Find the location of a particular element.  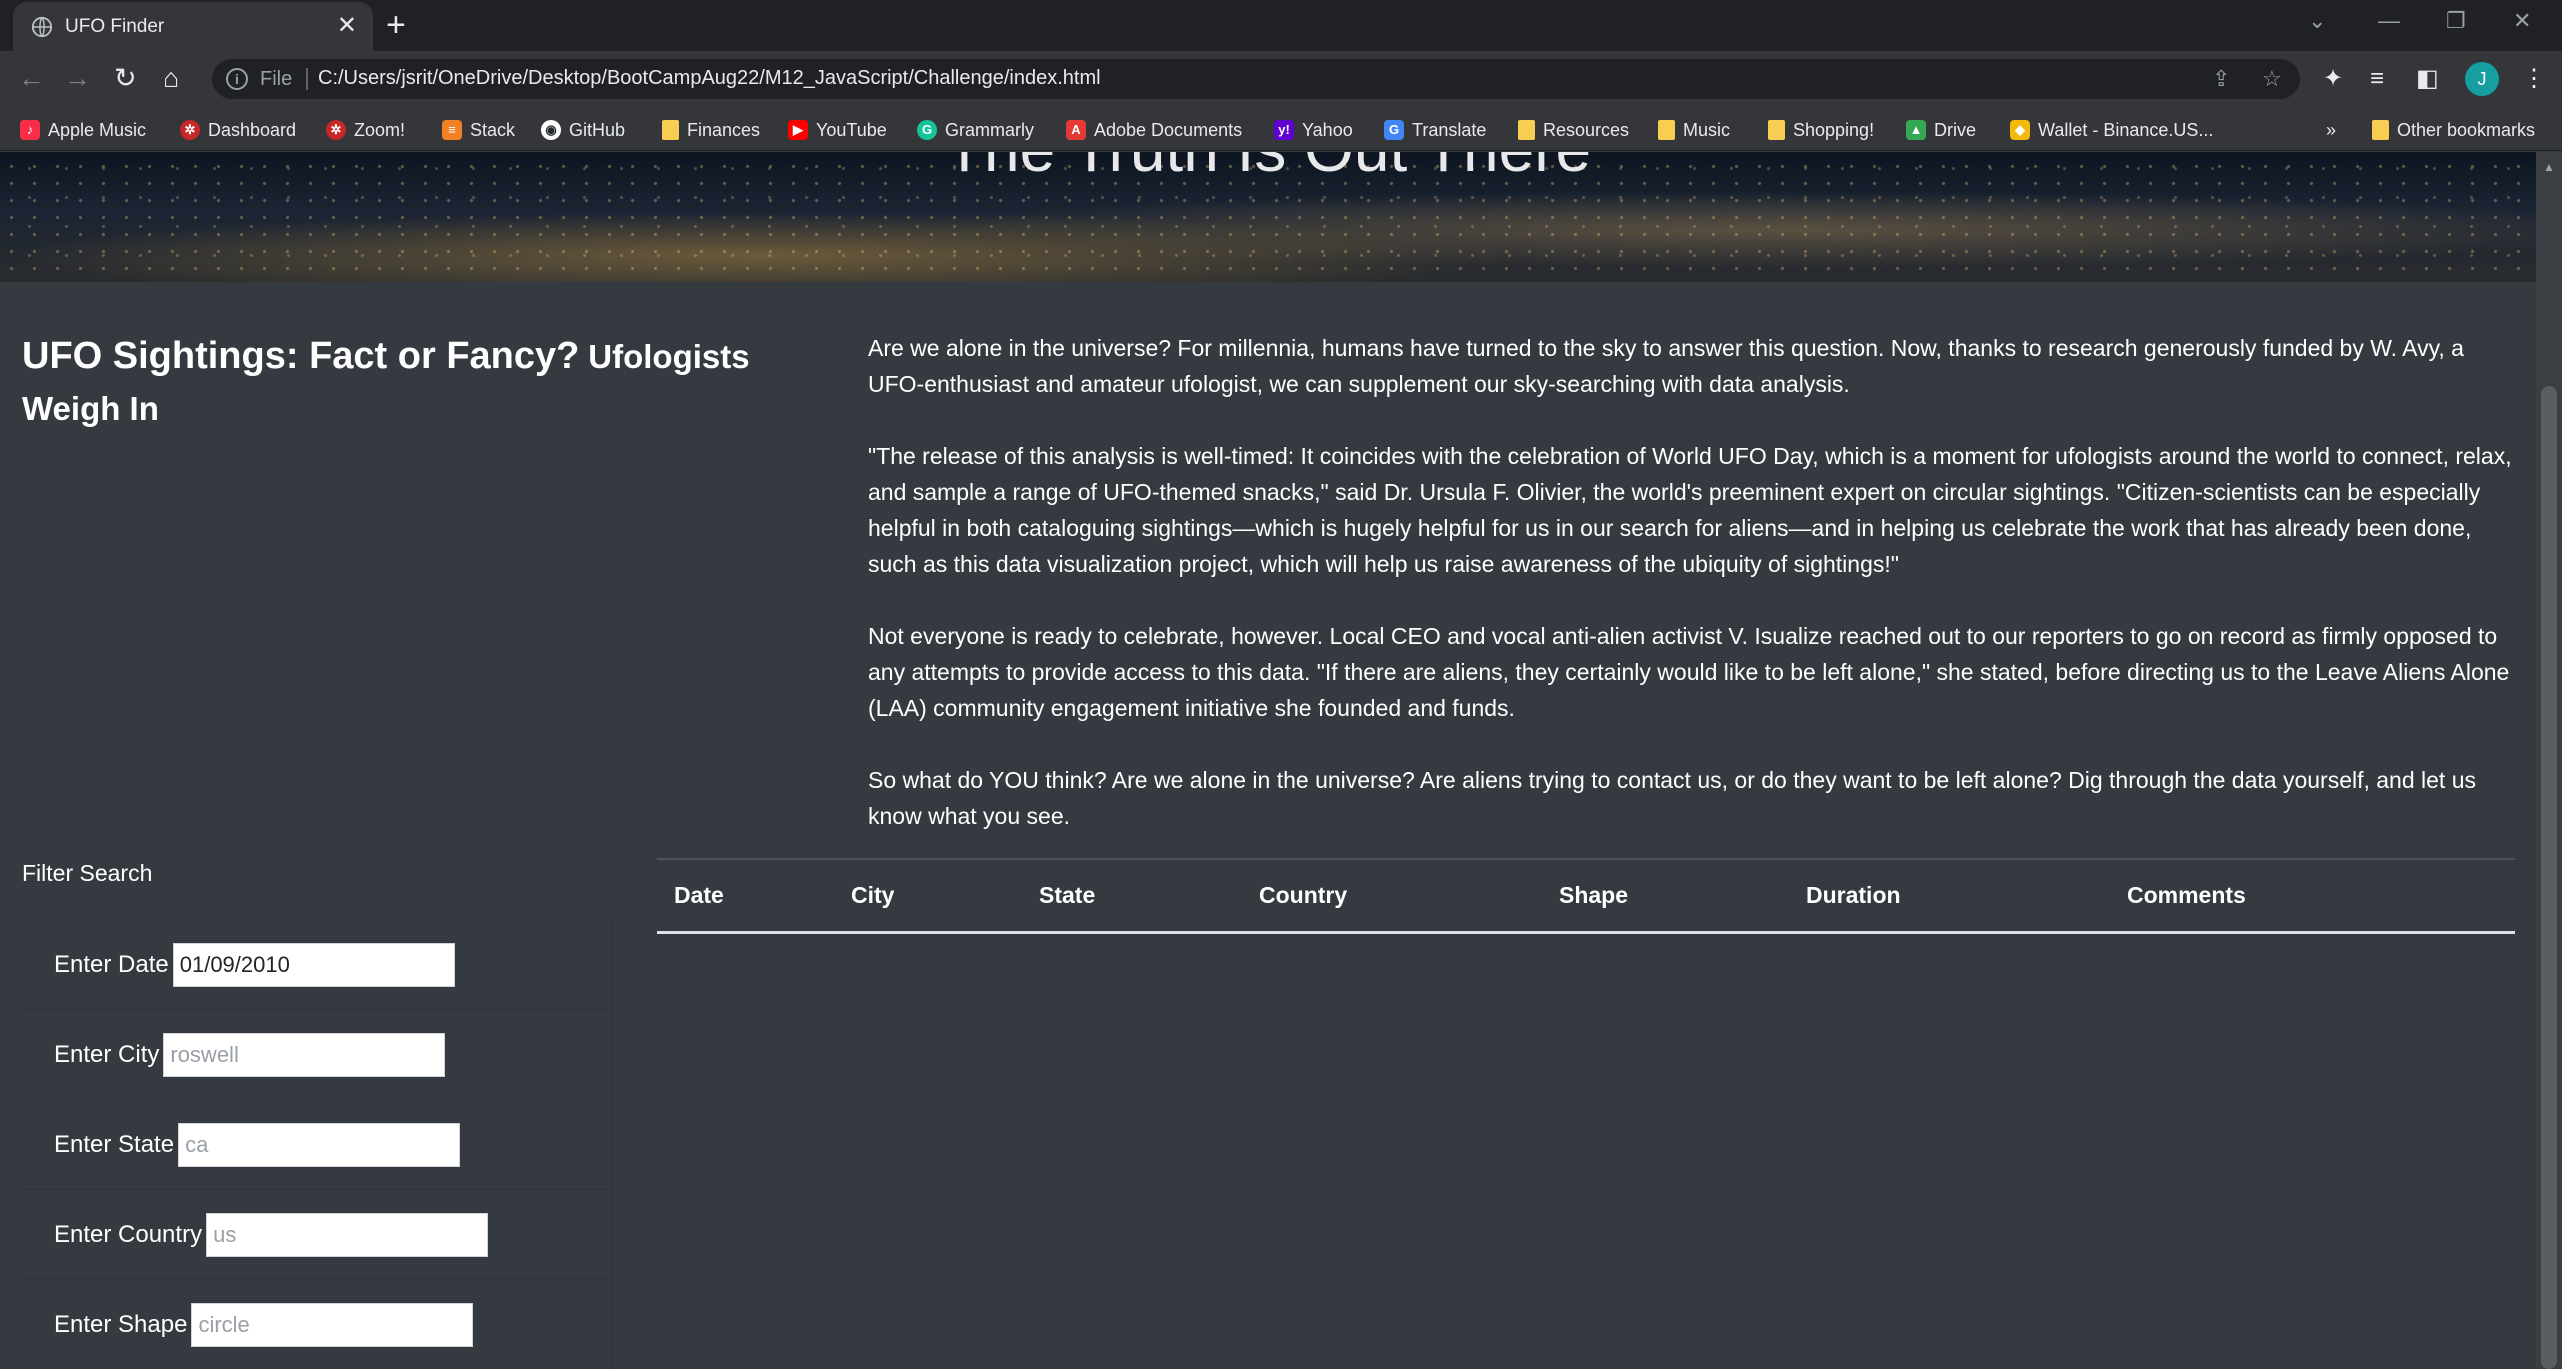

column-header-country: Country is located at coordinates (1392, 896).